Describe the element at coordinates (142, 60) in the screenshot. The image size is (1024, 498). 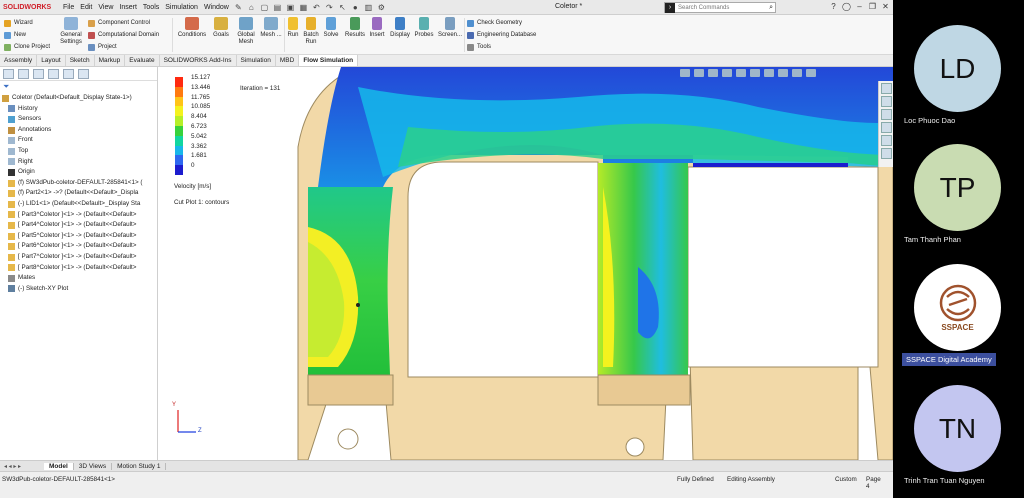
I see `tab-evaluate: Evaluate` at that location.